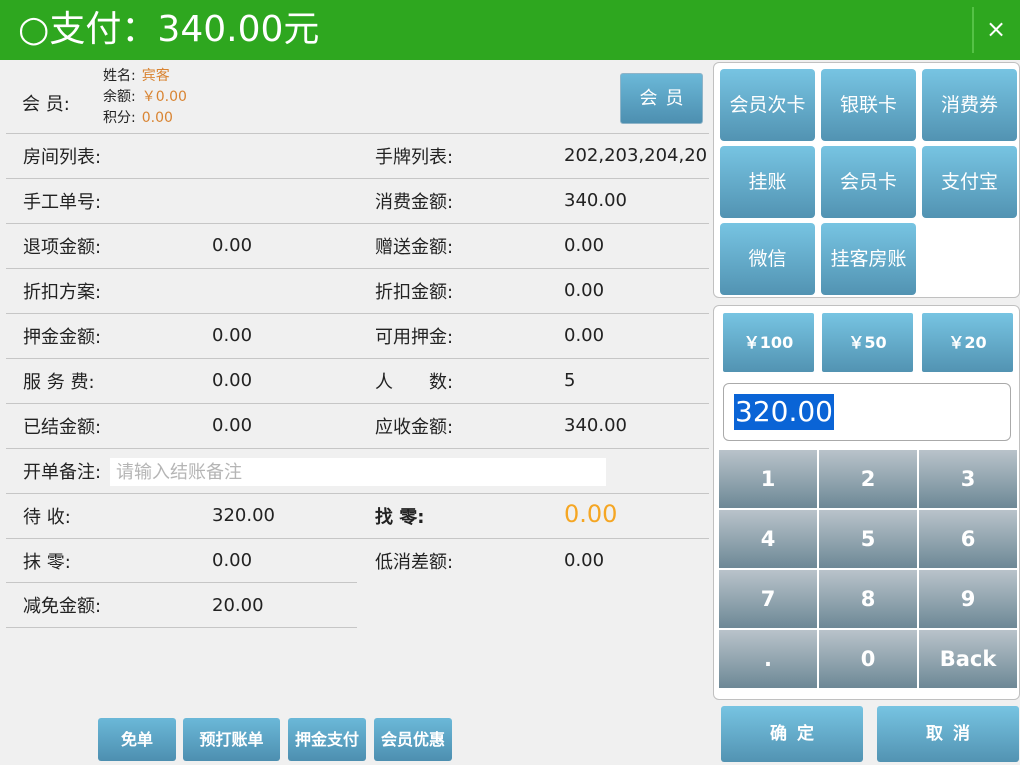  What do you see at coordinates (968, 479) in the screenshot?
I see `key-3: 3` at bounding box center [968, 479].